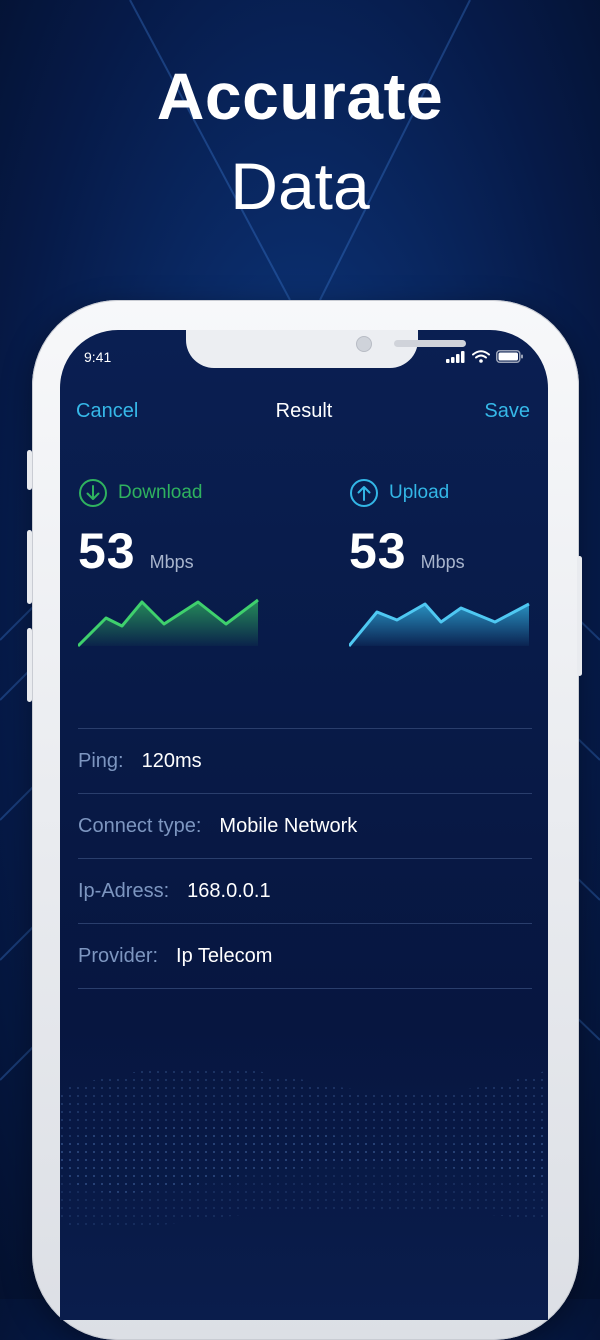 This screenshot has height=1340, width=600. What do you see at coordinates (509, 356) in the screenshot?
I see `battery-icon` at bounding box center [509, 356].